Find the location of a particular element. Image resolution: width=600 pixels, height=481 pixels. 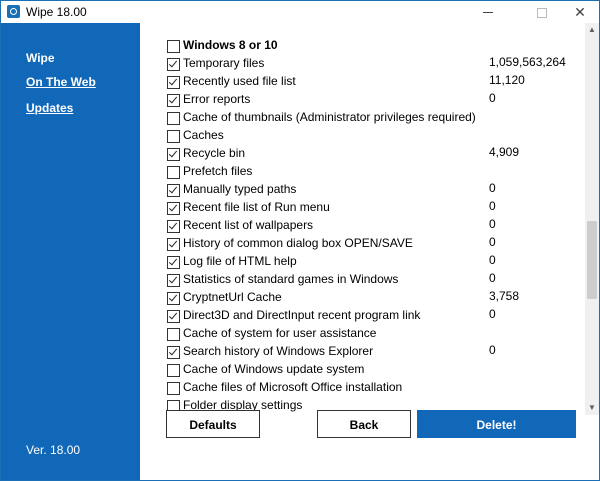

list-item-label: CryptnetUrl Cache is located at coordinates (232, 297).